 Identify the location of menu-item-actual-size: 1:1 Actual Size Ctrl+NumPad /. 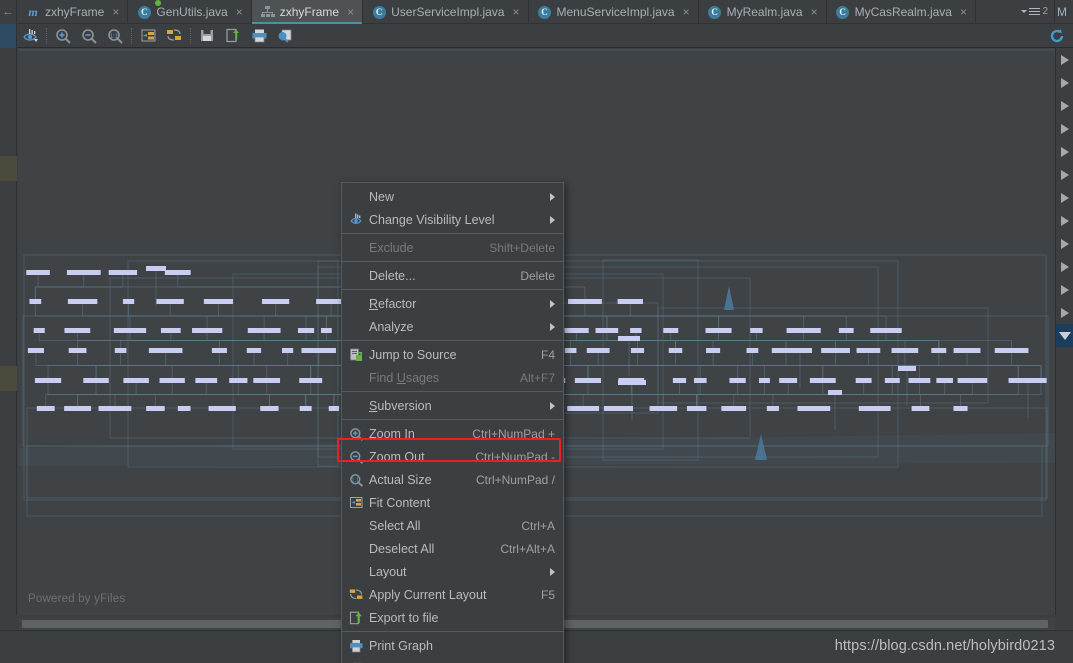
(452, 479).